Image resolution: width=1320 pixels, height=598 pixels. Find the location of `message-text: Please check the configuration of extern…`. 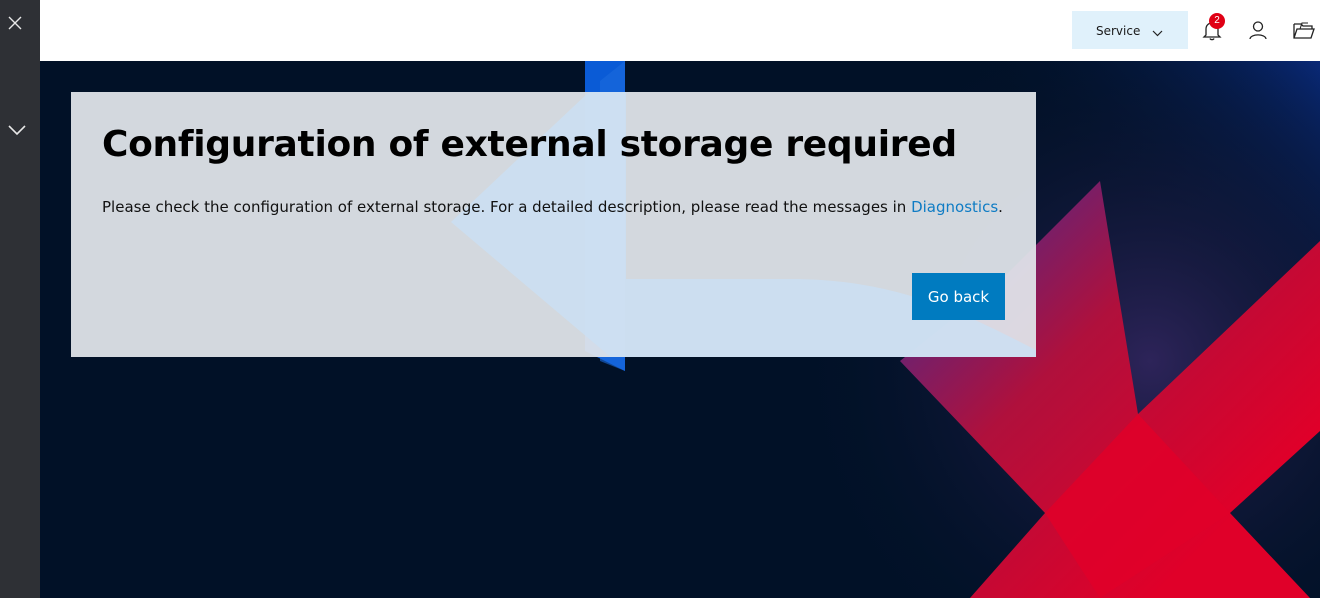

message-text: Please check the configuration of extern… is located at coordinates (552, 207).